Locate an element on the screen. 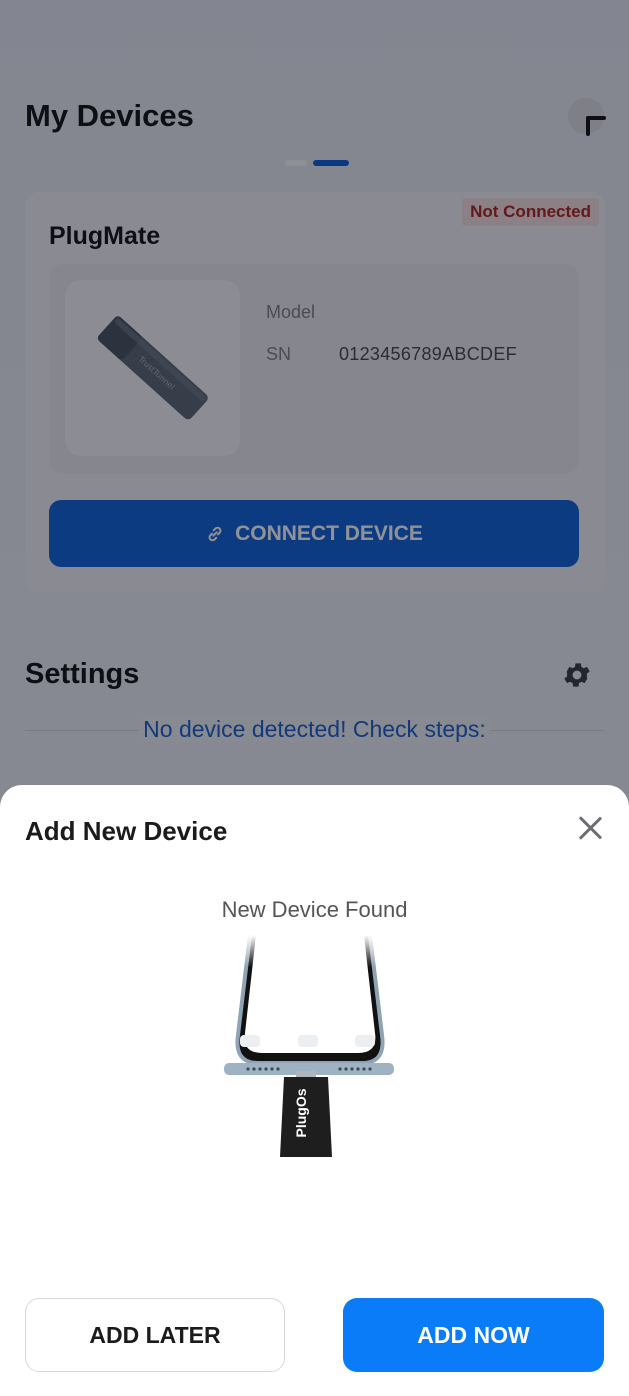 This screenshot has height=1396, width=629. add-now-button: ADD NOW is located at coordinates (473, 1335).